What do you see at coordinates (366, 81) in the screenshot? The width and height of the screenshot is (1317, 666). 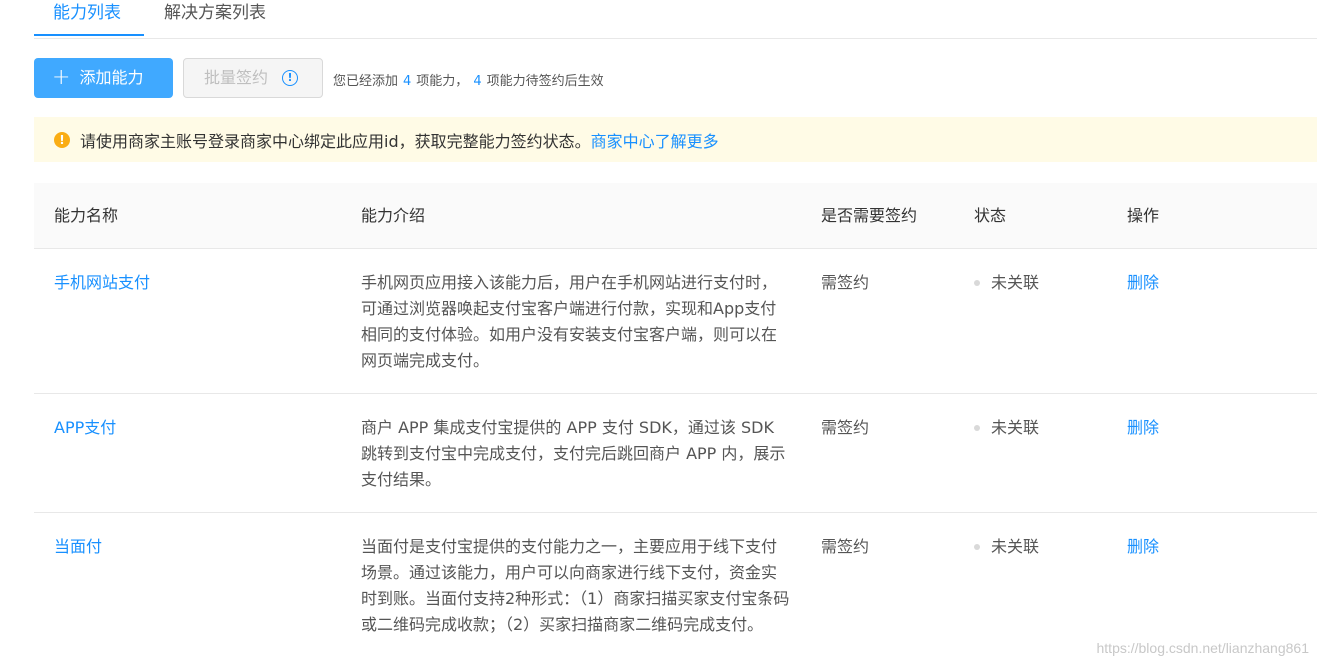 I see `summary-prefix: 您已经添加` at bounding box center [366, 81].